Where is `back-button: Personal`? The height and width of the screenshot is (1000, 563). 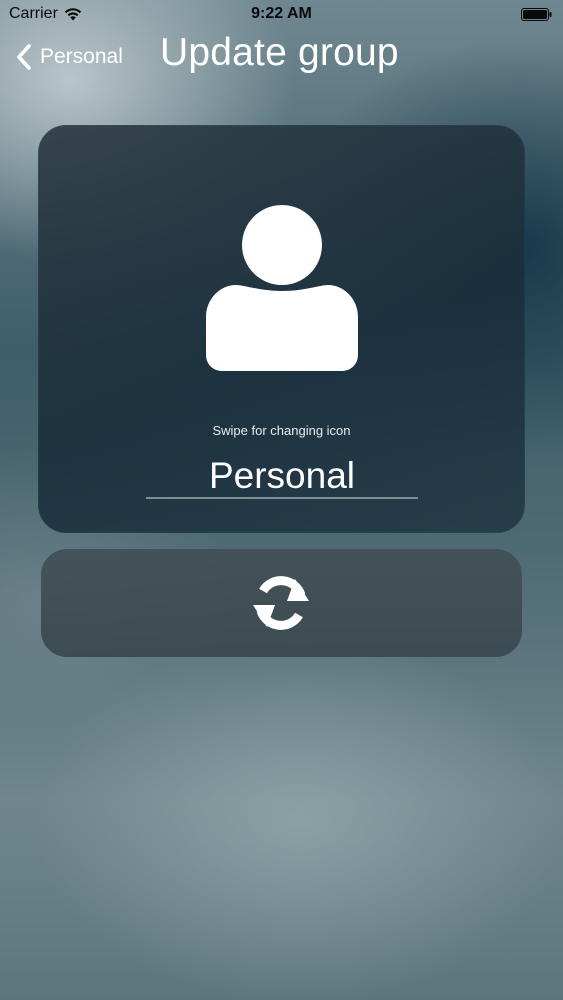 back-button: Personal is located at coordinates (68, 57).